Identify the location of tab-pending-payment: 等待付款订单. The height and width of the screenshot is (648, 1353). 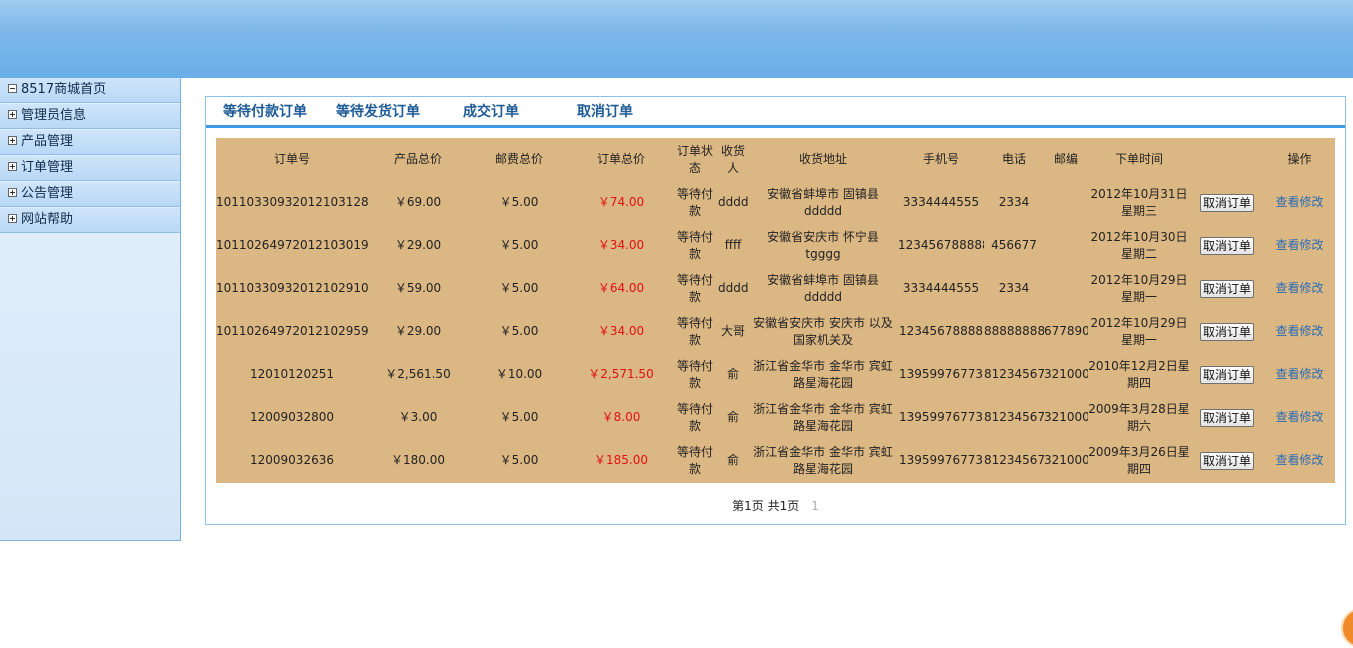
(265, 111).